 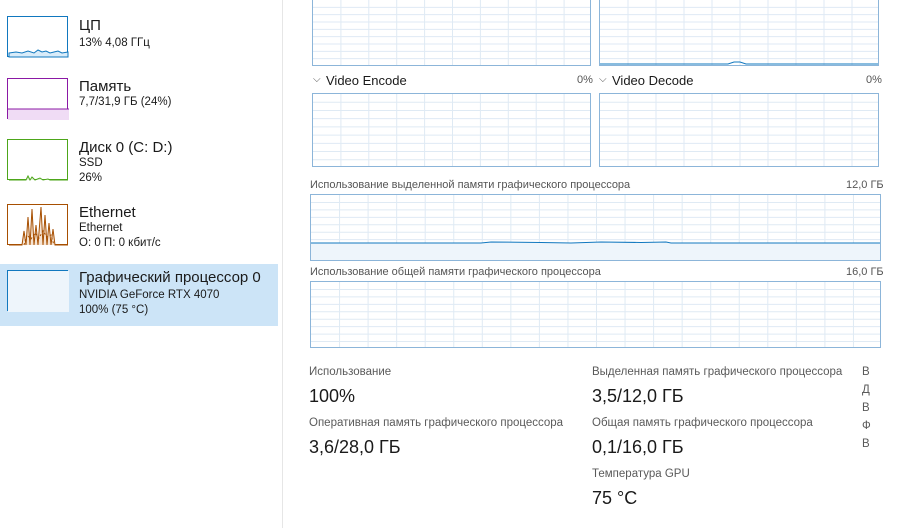 I want to click on sidebar-item-detail: SSD, so click(x=91, y=163).